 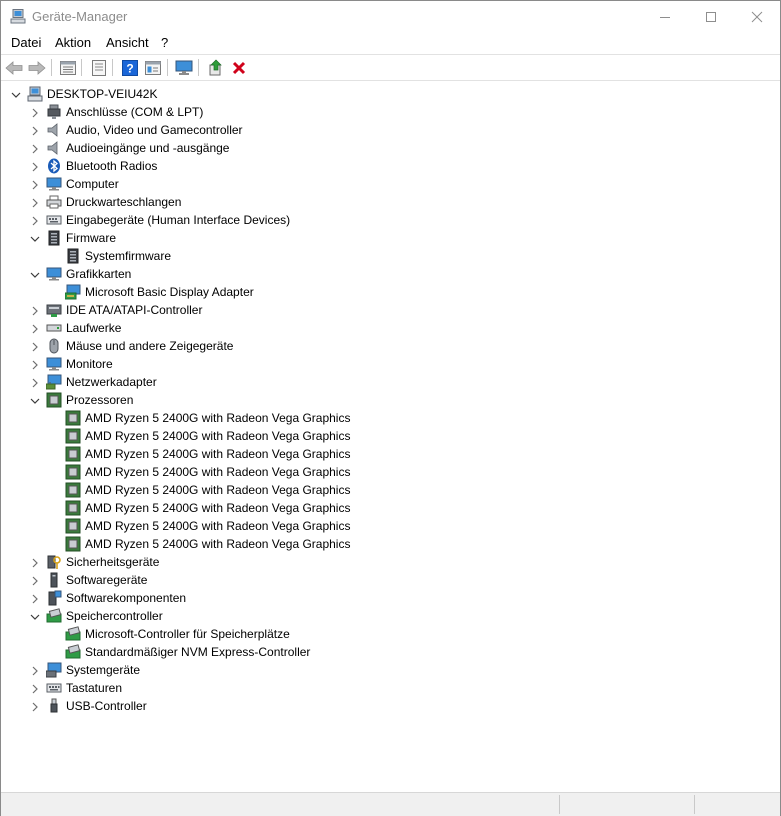 I want to click on tree-category-item: Grafikkarten, so click(x=390, y=274).